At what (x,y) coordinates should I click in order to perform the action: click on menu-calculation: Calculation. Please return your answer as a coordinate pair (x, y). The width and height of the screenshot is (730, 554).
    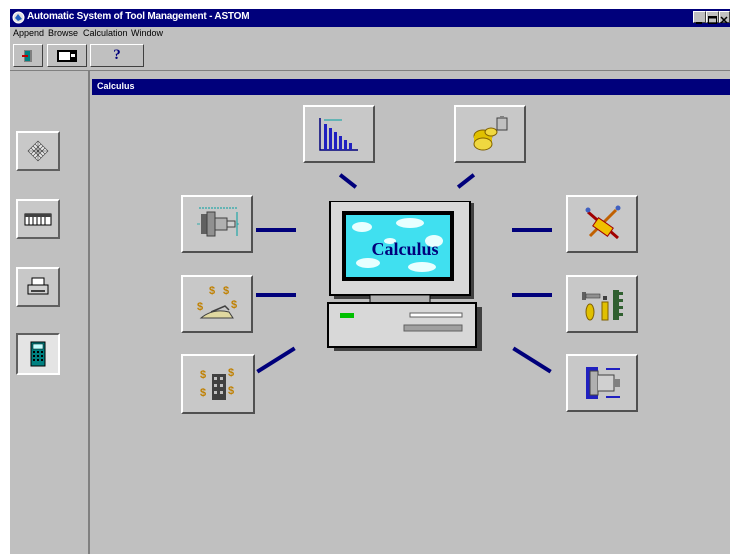
    Looking at the image, I should click on (105, 33).